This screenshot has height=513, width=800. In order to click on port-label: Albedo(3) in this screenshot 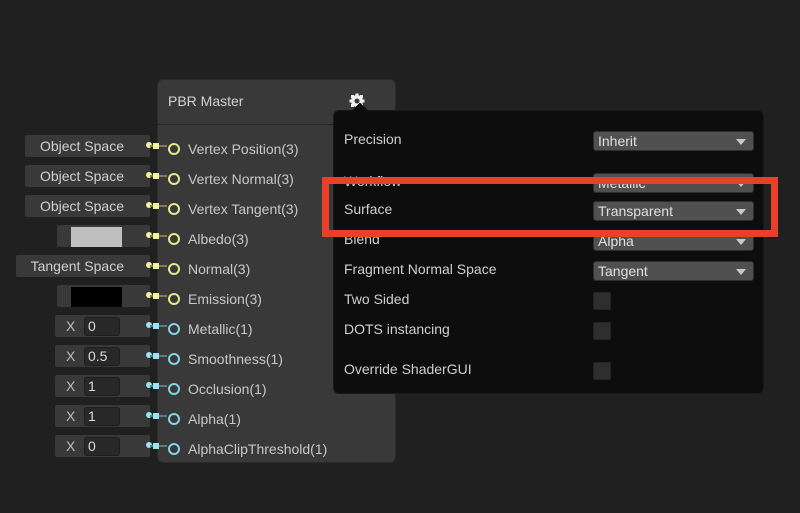, I will do `click(218, 239)`.